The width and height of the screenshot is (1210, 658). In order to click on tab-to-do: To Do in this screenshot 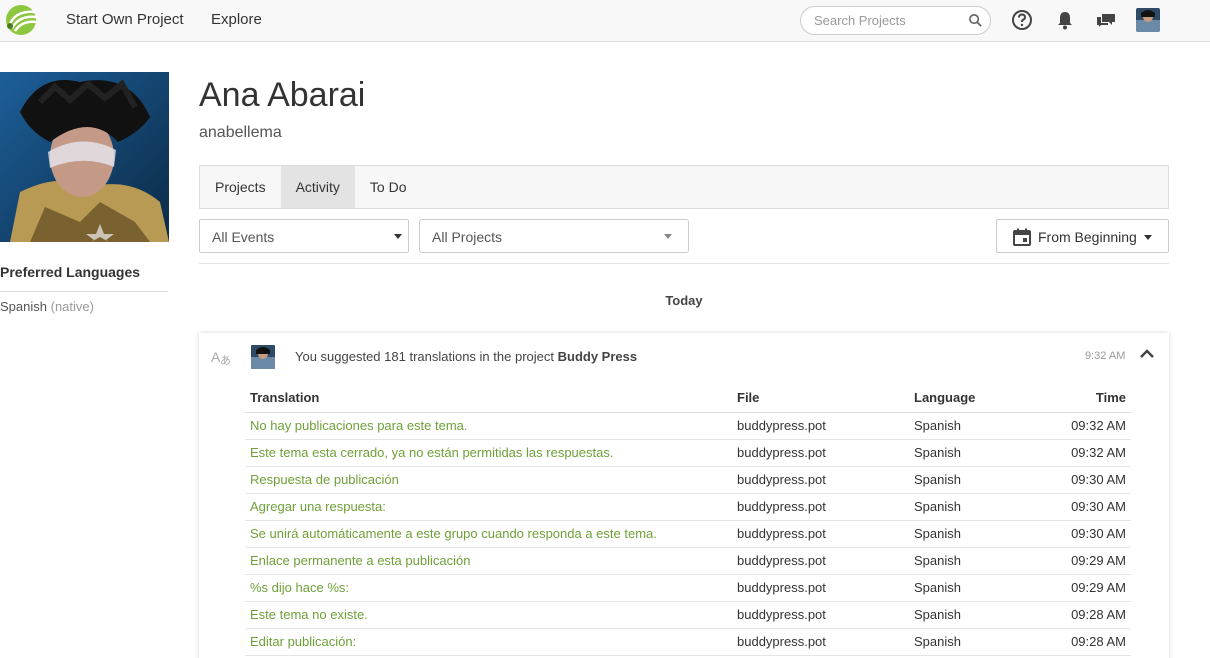, I will do `click(388, 187)`.